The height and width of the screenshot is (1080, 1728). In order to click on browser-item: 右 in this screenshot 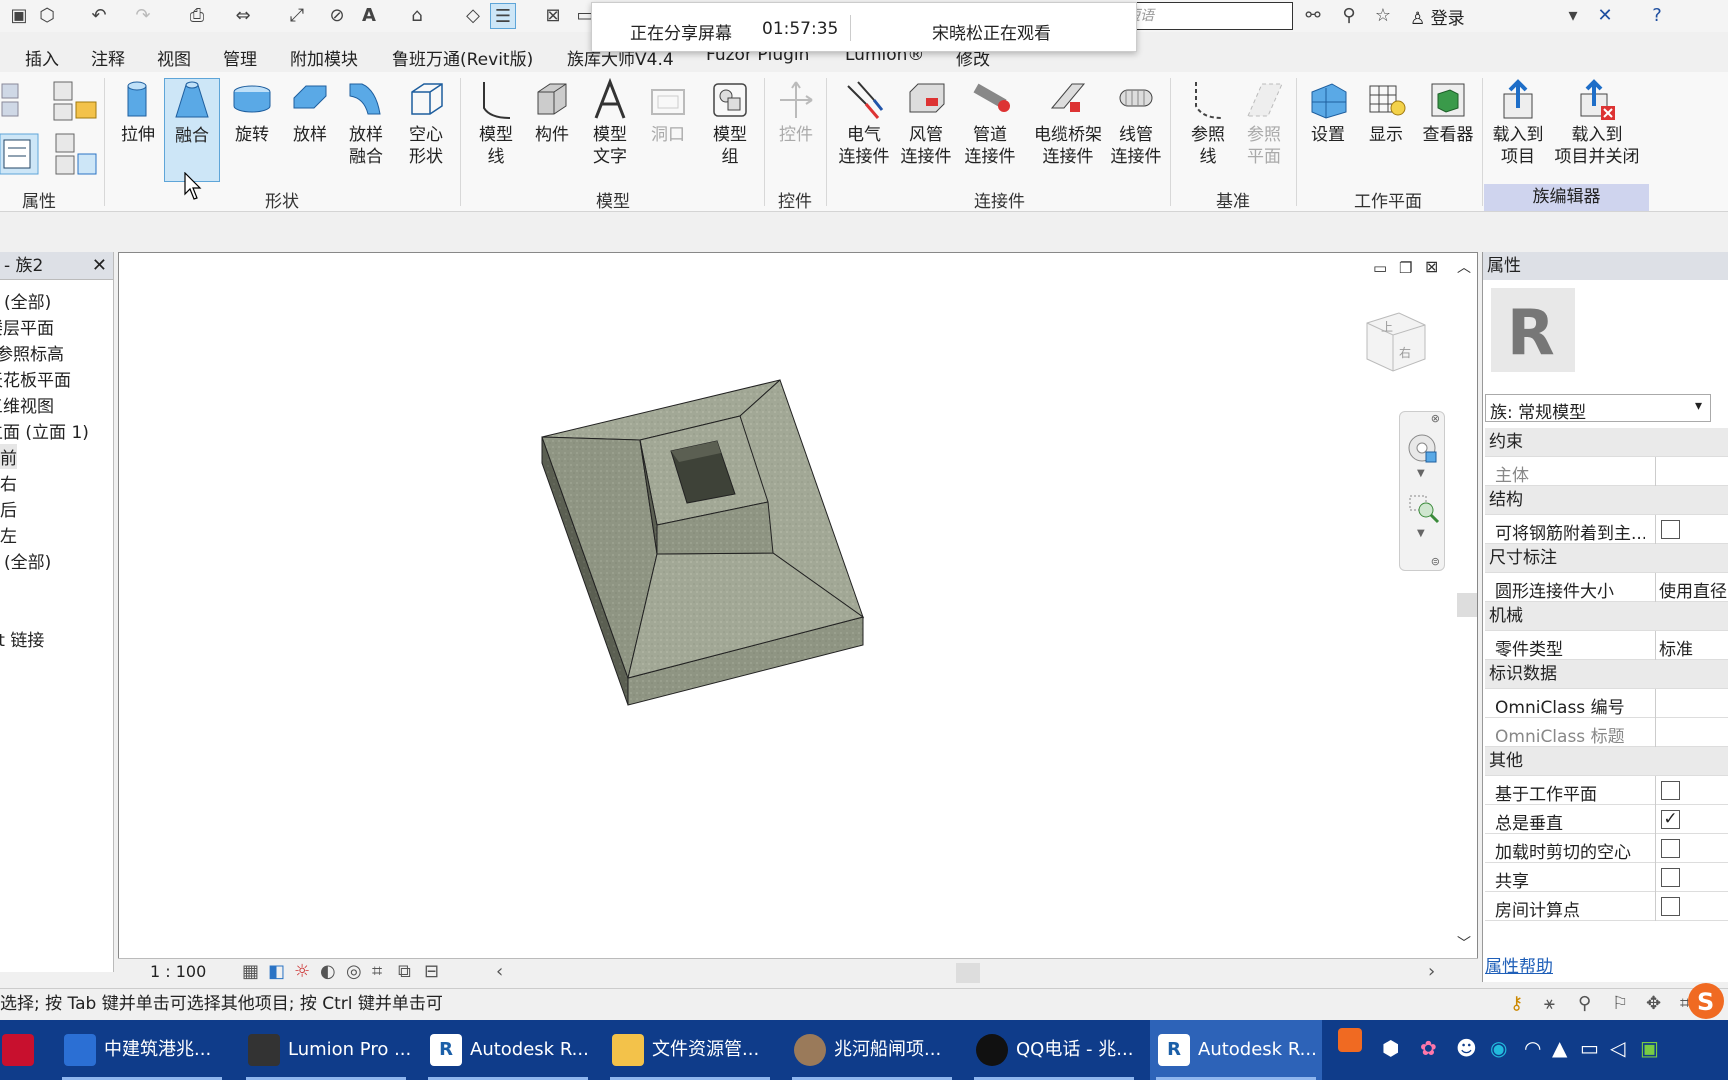, I will do `click(8, 482)`.